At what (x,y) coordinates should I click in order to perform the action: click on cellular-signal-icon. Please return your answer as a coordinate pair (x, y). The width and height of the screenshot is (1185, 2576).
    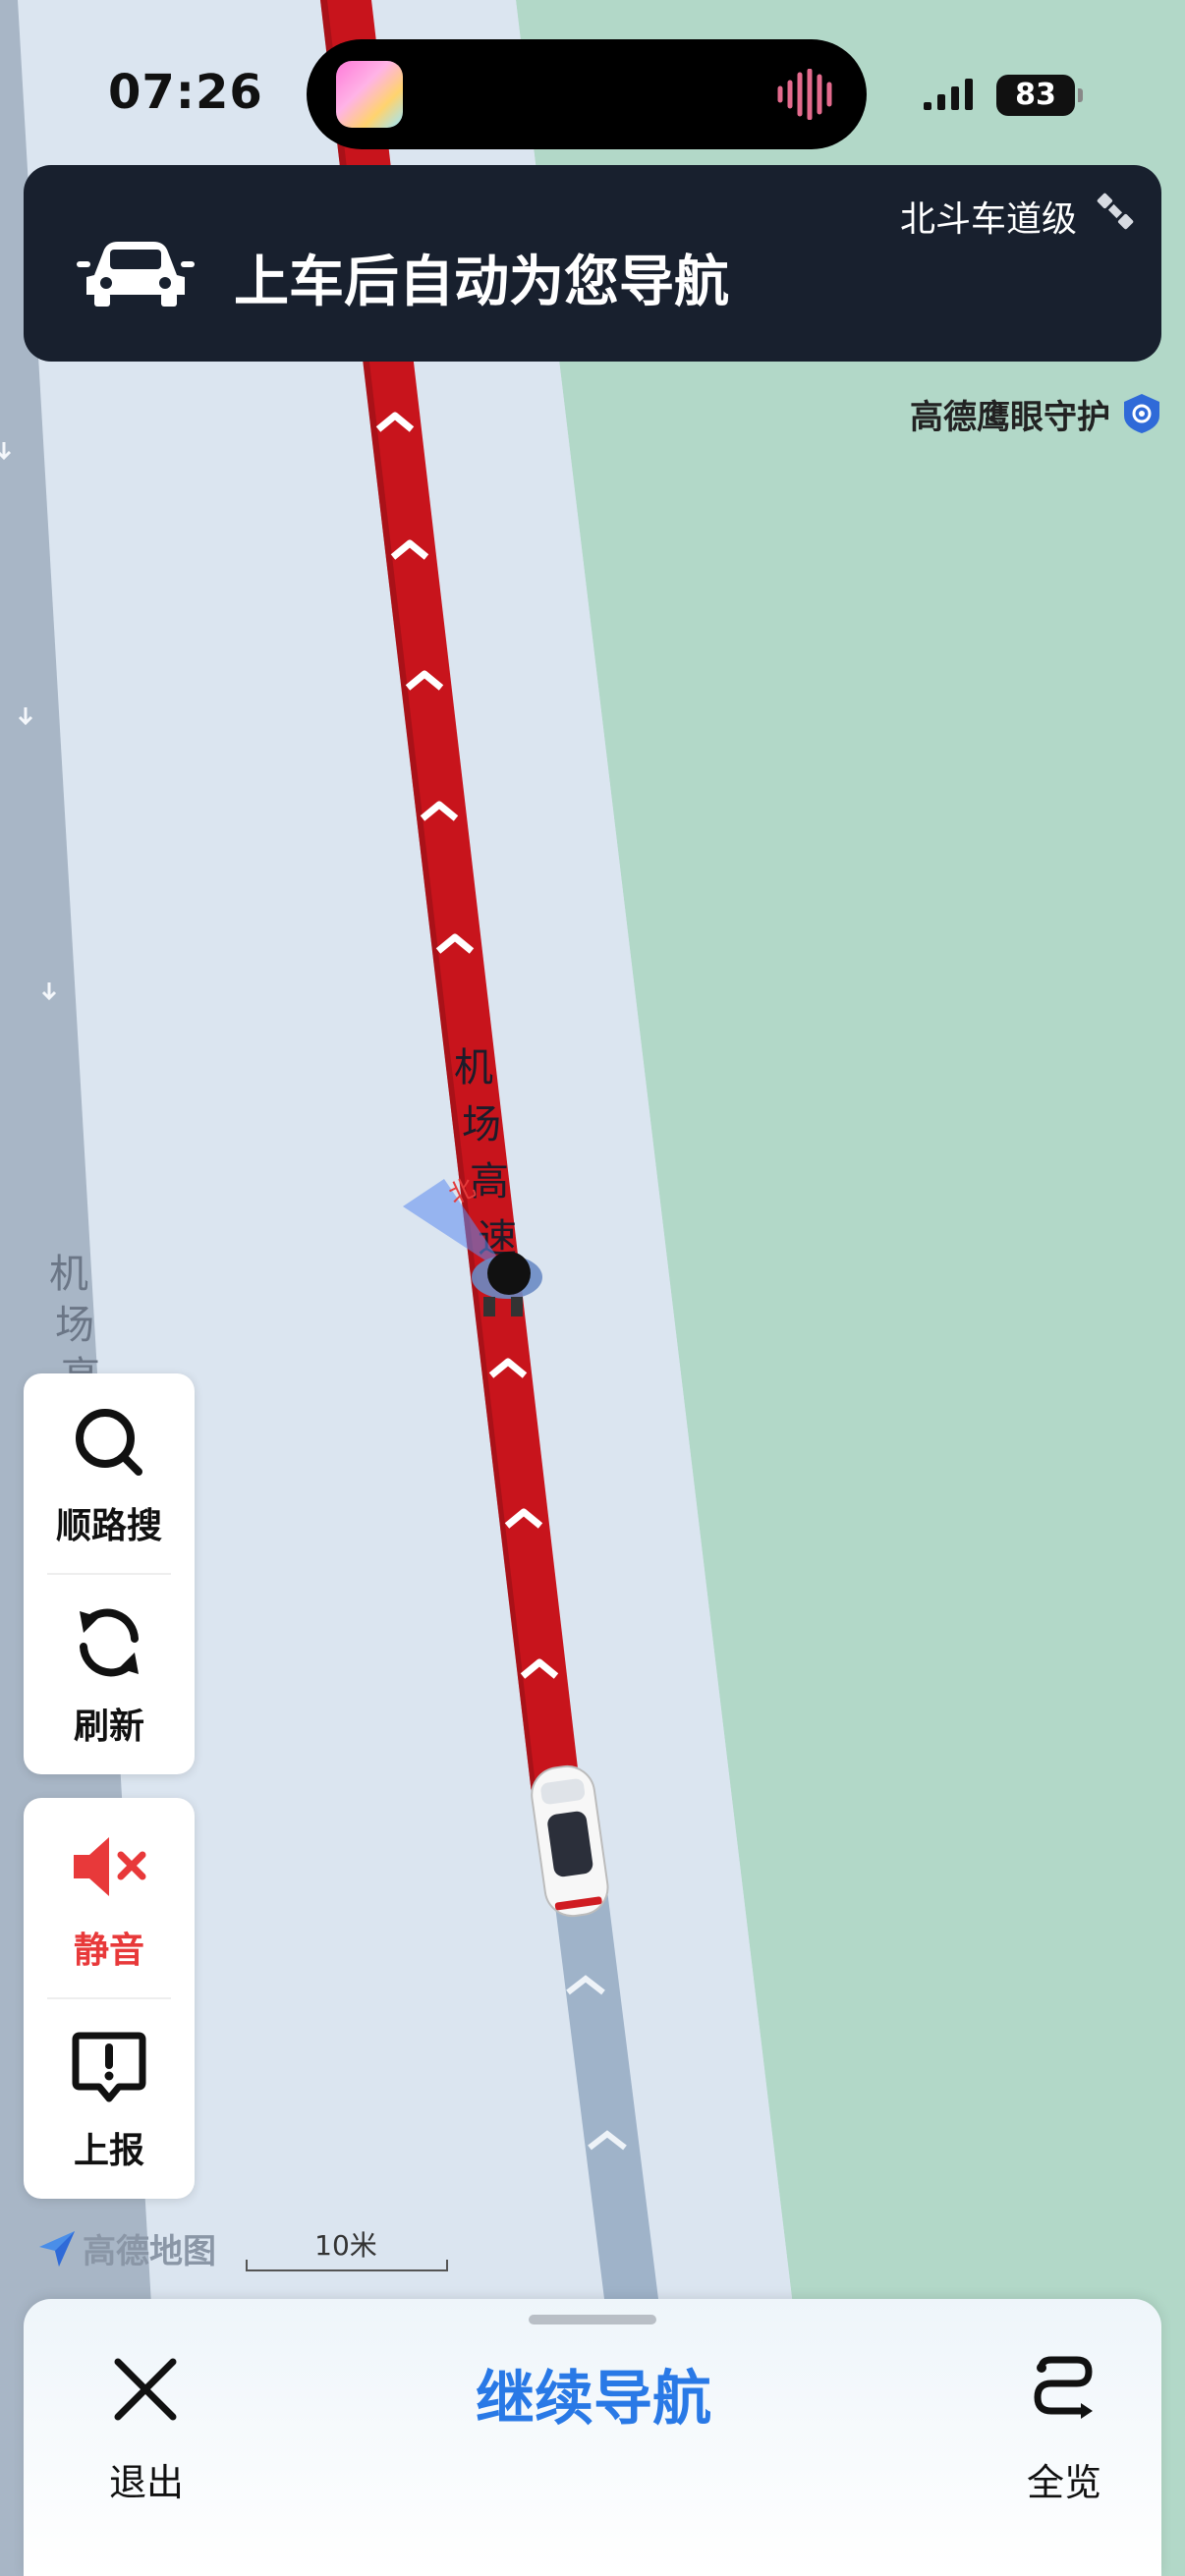
    Looking at the image, I should click on (949, 94).